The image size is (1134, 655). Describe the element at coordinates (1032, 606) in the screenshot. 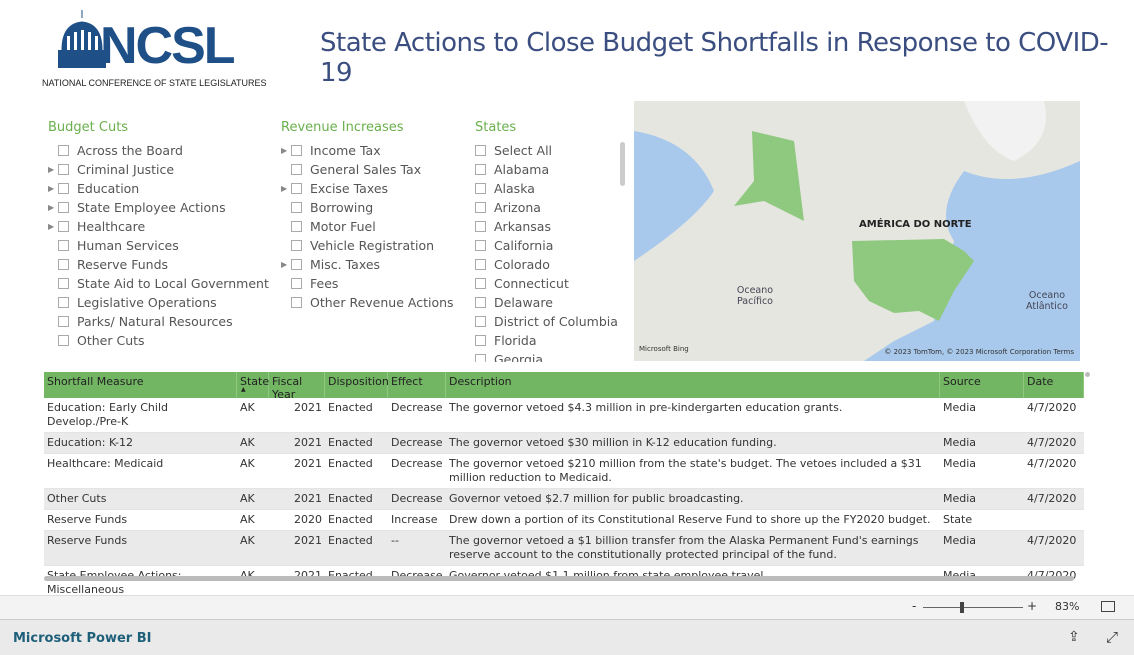

I see `zoom-in-button: +` at that location.